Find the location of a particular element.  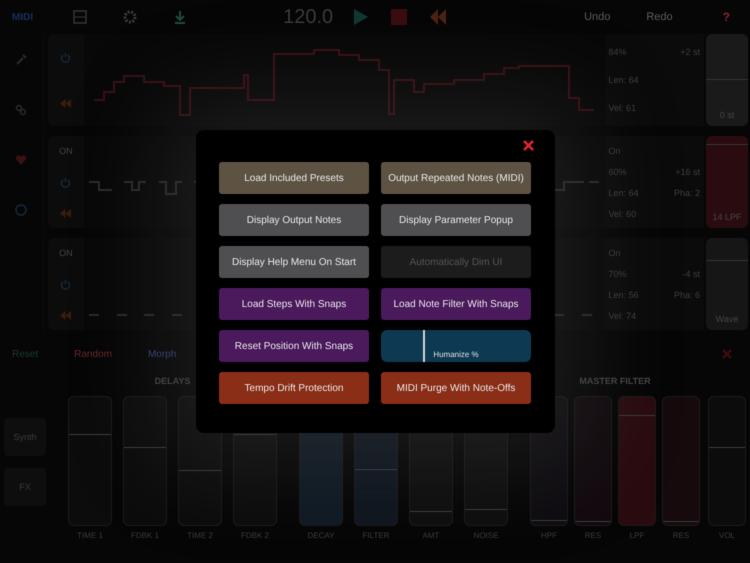

fader-value: 14 LPF is located at coordinates (727, 218).